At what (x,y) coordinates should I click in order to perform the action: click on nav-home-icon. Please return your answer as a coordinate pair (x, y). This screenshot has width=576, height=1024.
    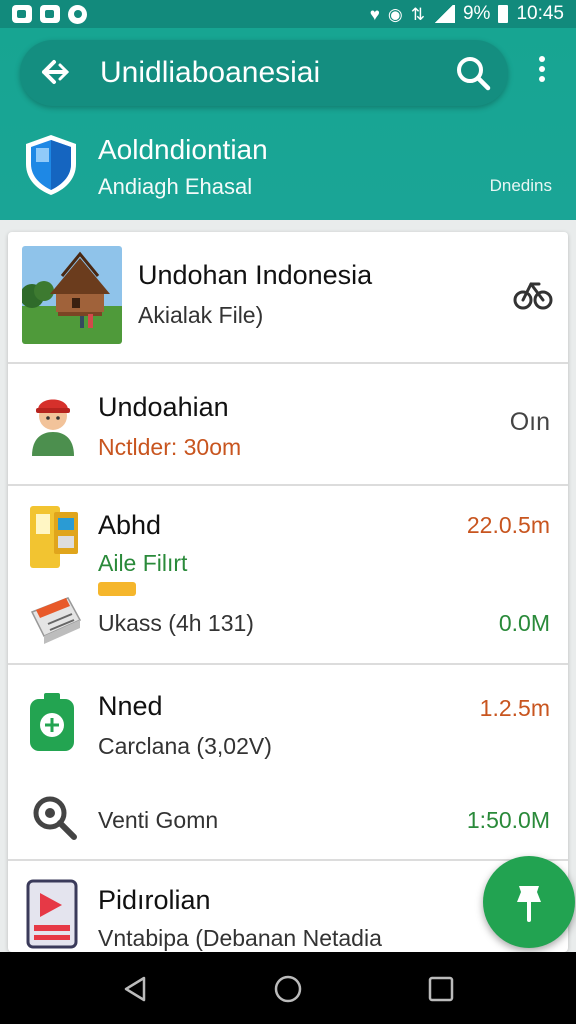
    Looking at the image, I should click on (288, 989).